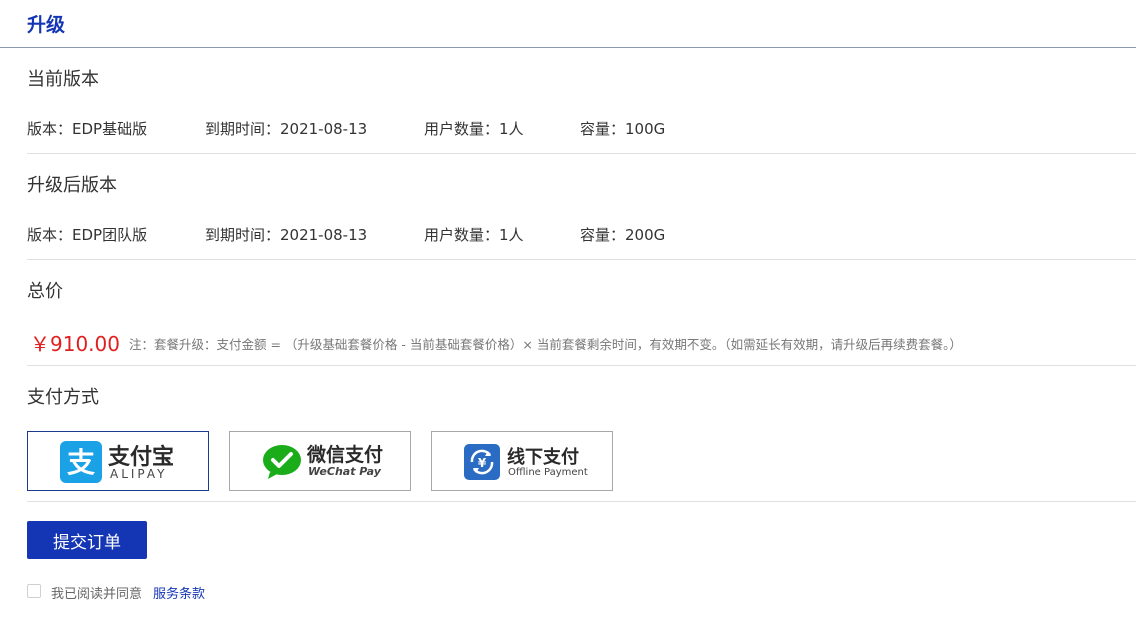 The image size is (1136, 635). I want to click on terms-of-service-link: 服务条款, so click(179, 592).